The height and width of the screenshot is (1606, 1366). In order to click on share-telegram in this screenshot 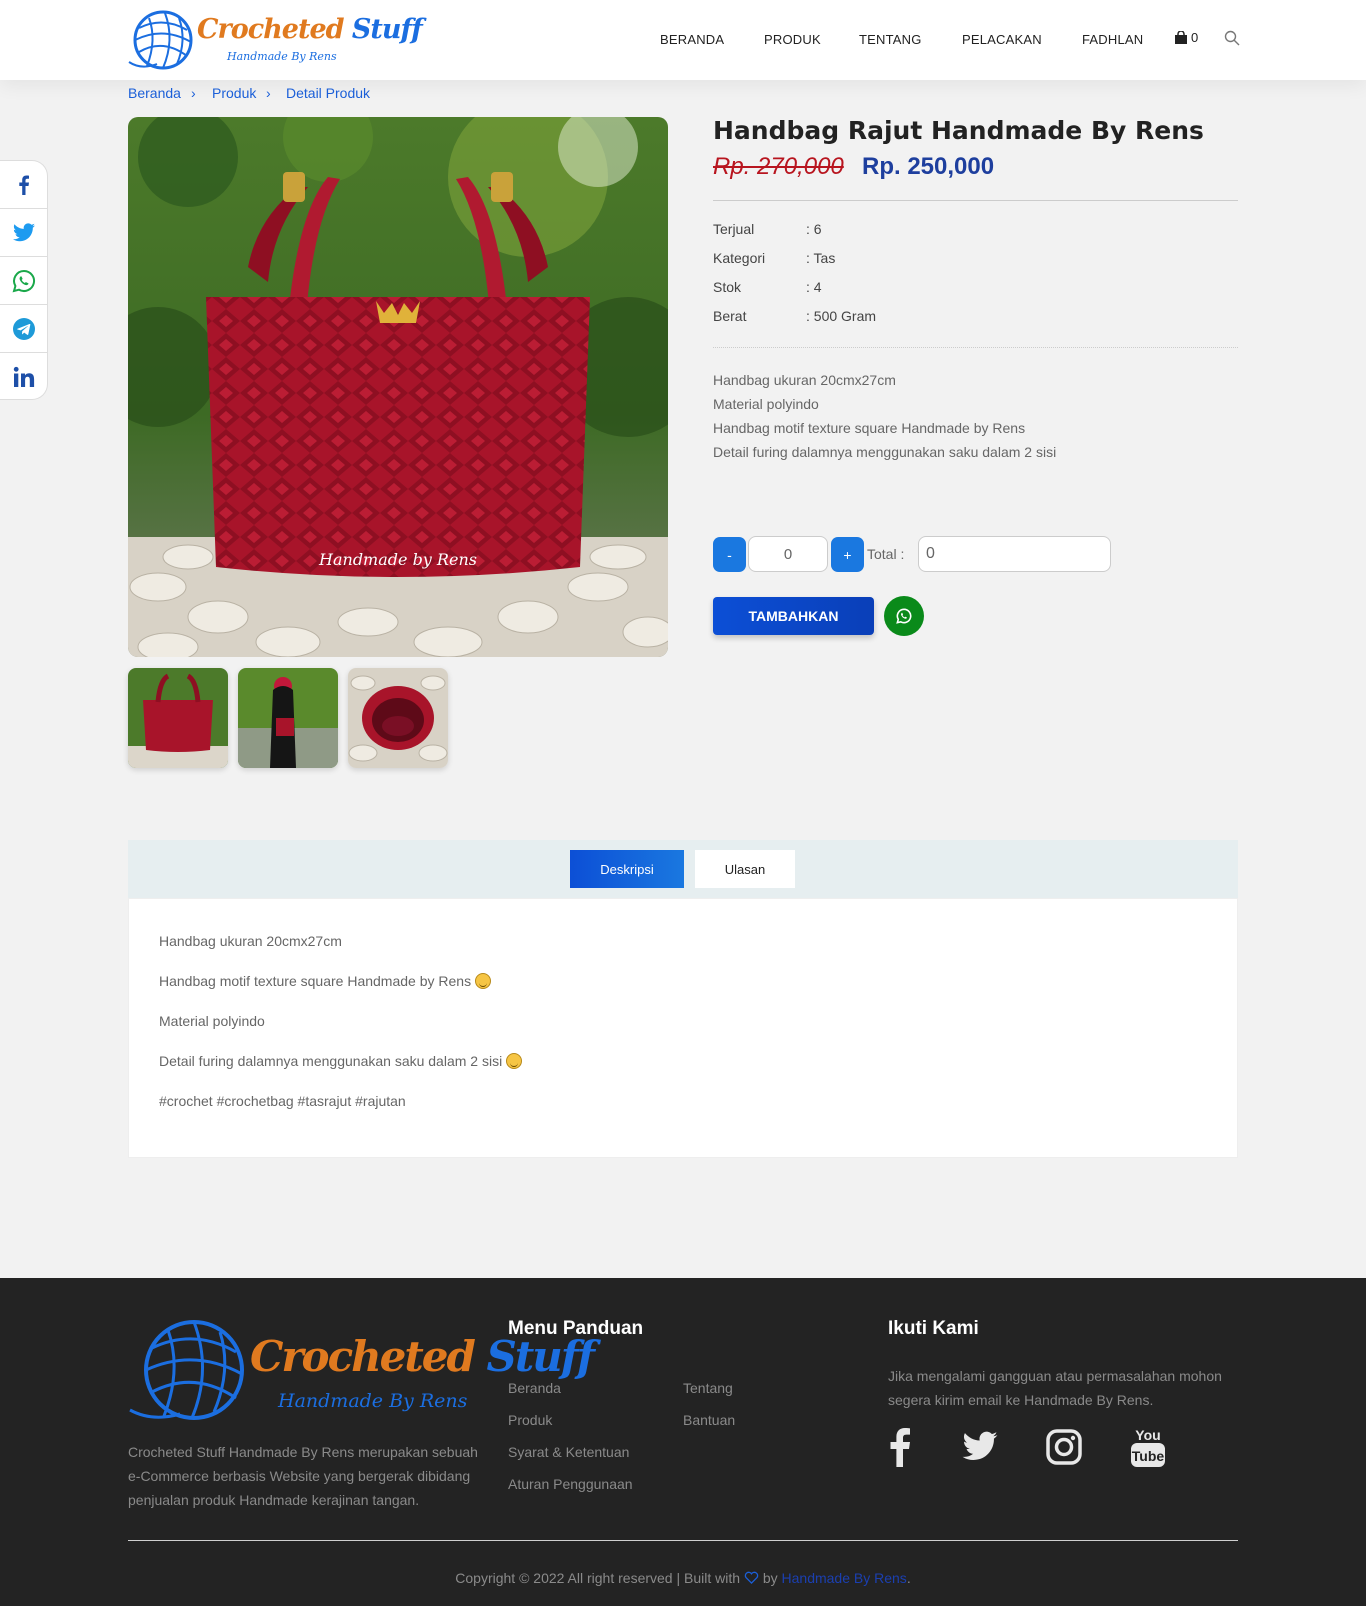, I will do `click(23, 329)`.